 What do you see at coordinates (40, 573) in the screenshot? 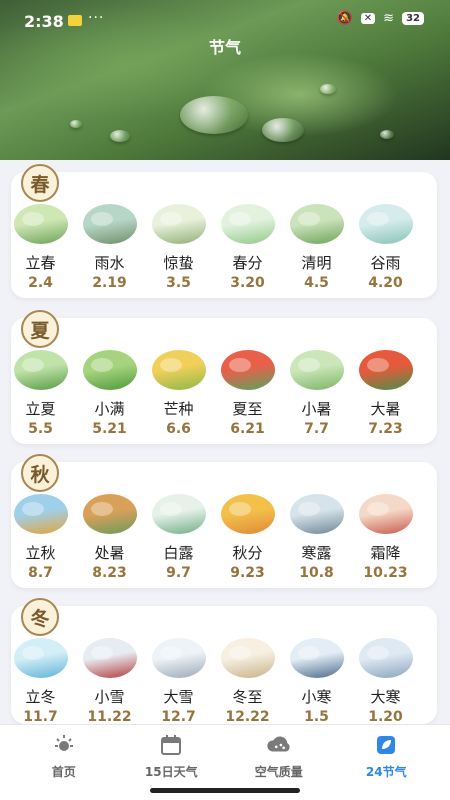
I see `solar-term-date: 8.7` at bounding box center [40, 573].